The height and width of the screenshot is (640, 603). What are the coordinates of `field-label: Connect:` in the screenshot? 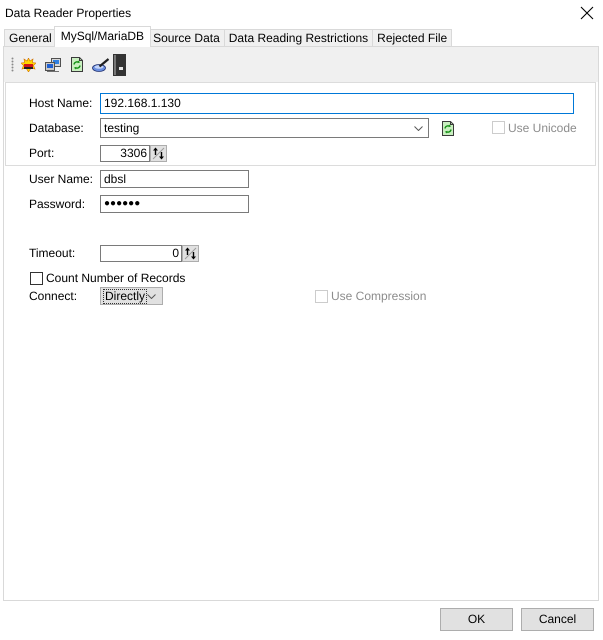 It's located at (53, 296).